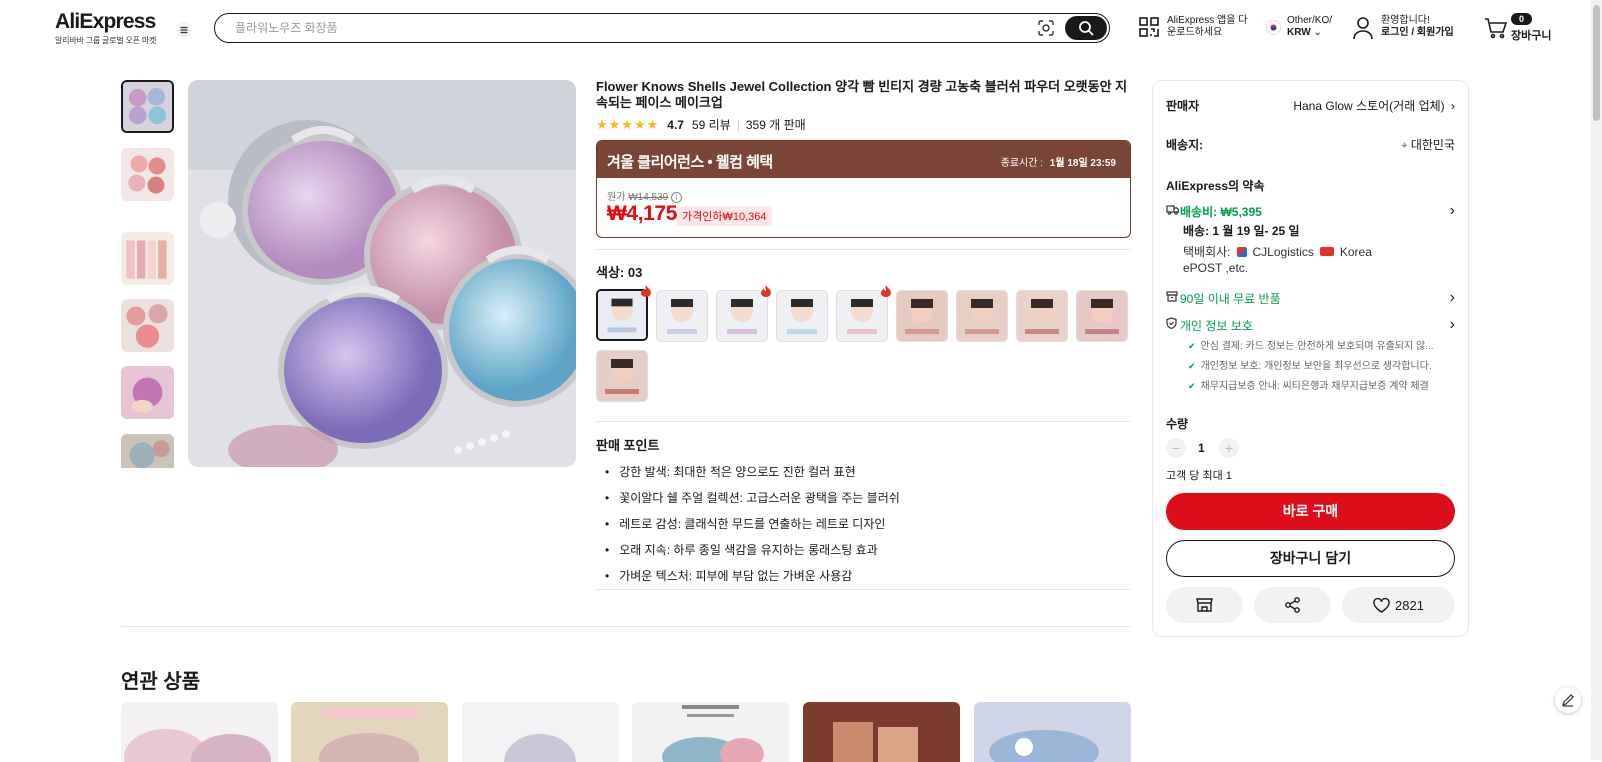 The image size is (1602, 762). What do you see at coordinates (1310, 298) in the screenshot?
I see `free-return-row: 90일 이내 무료 반품 ›` at bounding box center [1310, 298].